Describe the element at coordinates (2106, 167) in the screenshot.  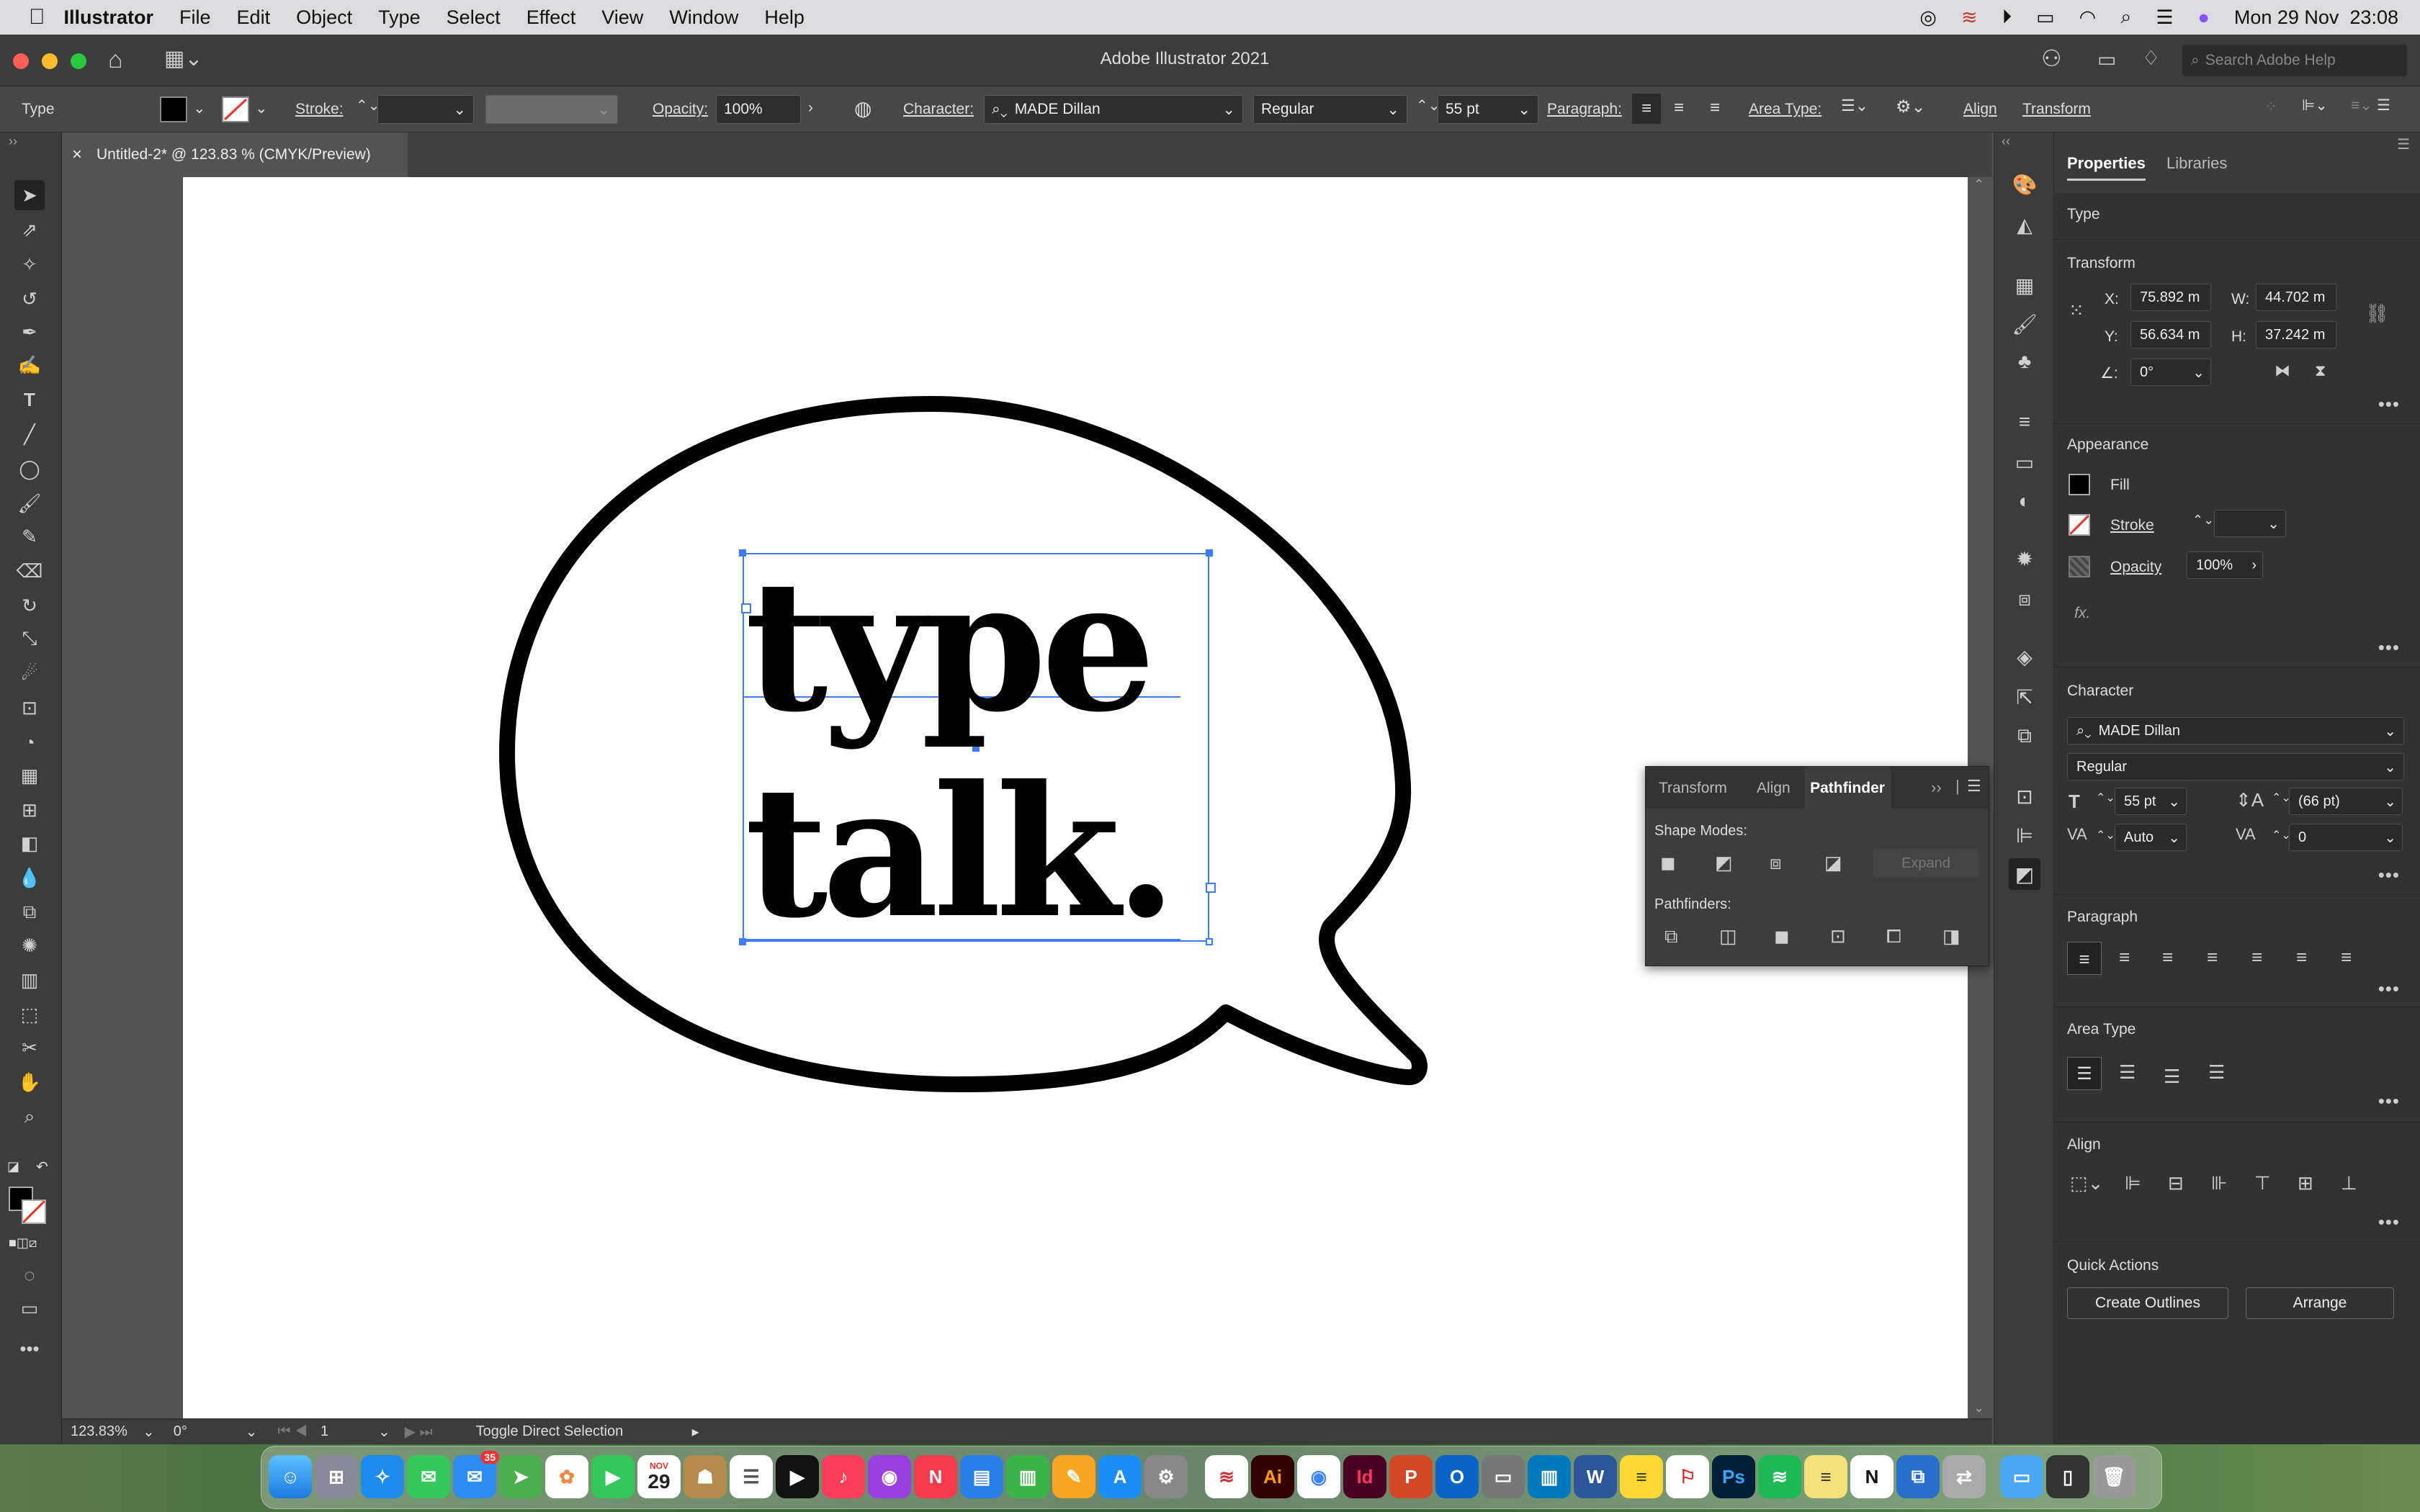
I see `tab-properties: Properties` at that location.